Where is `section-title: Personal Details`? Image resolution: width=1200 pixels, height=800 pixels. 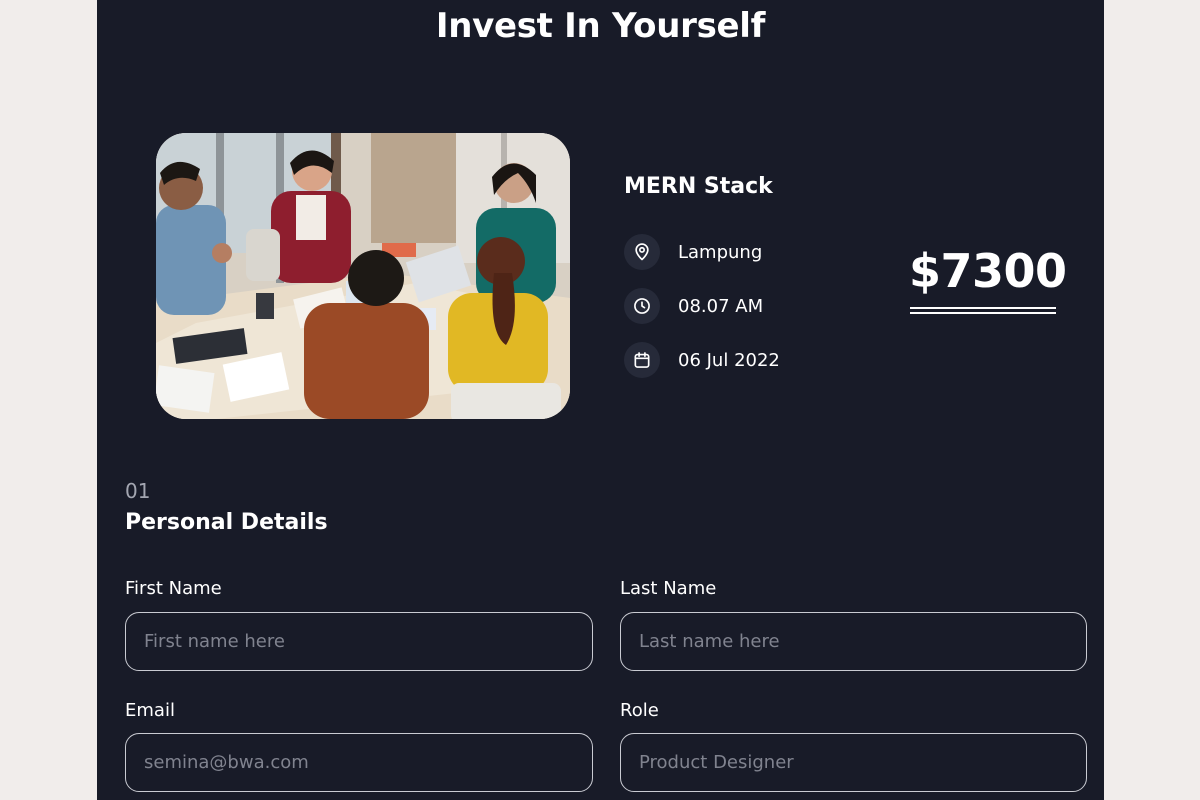
section-title: Personal Details is located at coordinates (226, 522).